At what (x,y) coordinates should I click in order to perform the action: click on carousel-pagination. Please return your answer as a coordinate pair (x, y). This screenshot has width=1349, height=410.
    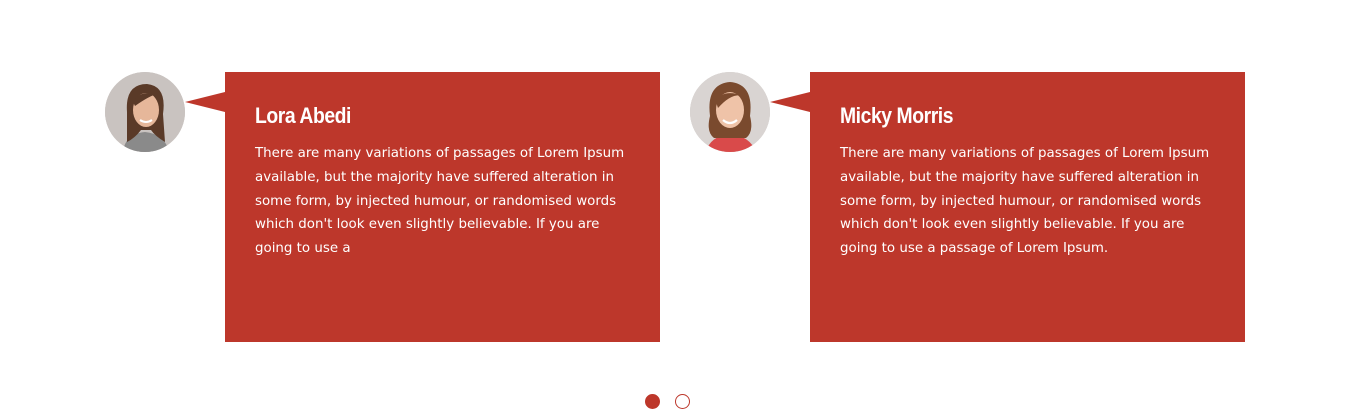
    Looking at the image, I should click on (667, 401).